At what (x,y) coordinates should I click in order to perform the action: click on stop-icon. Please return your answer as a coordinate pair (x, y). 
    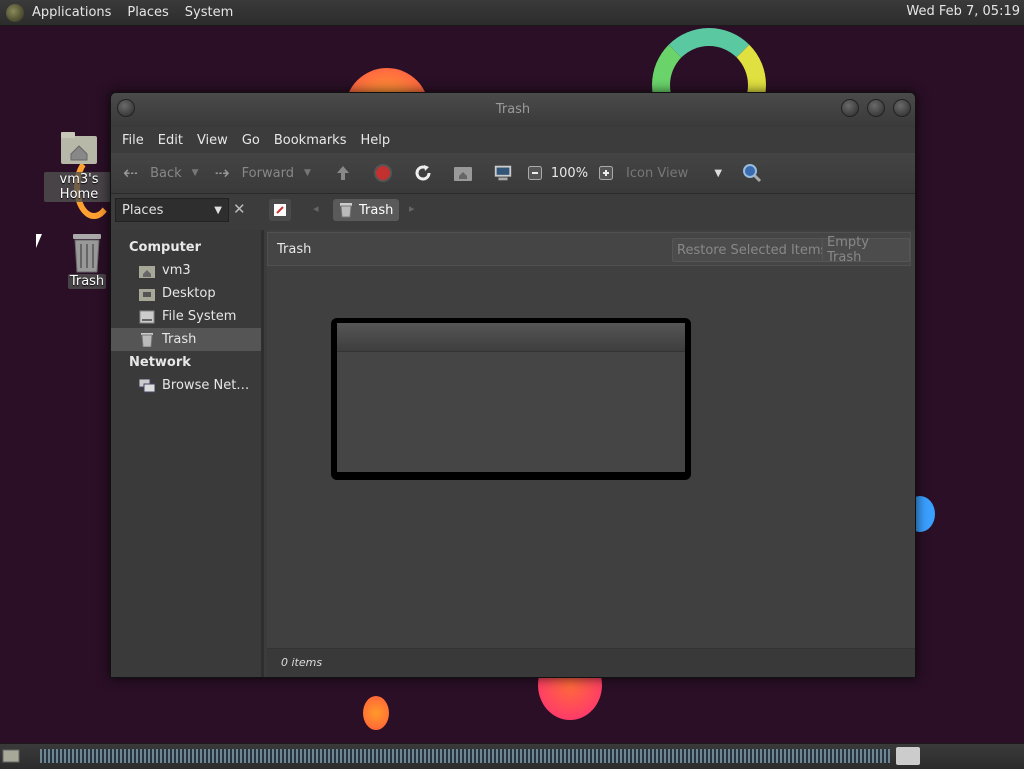
    Looking at the image, I should click on (382, 173).